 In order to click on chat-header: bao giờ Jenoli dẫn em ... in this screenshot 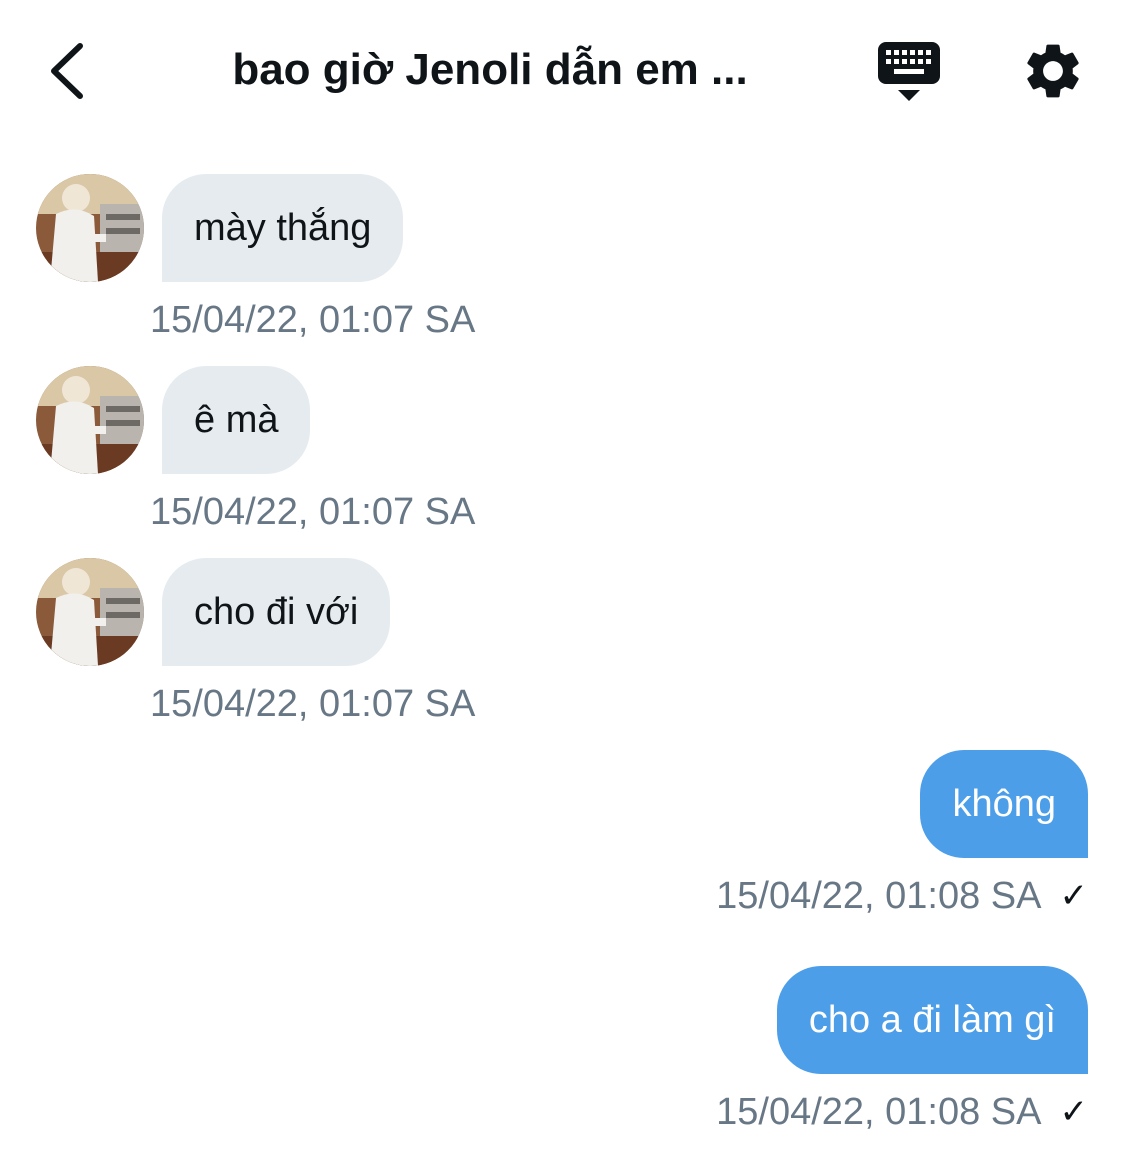, I will do `click(562, 70)`.